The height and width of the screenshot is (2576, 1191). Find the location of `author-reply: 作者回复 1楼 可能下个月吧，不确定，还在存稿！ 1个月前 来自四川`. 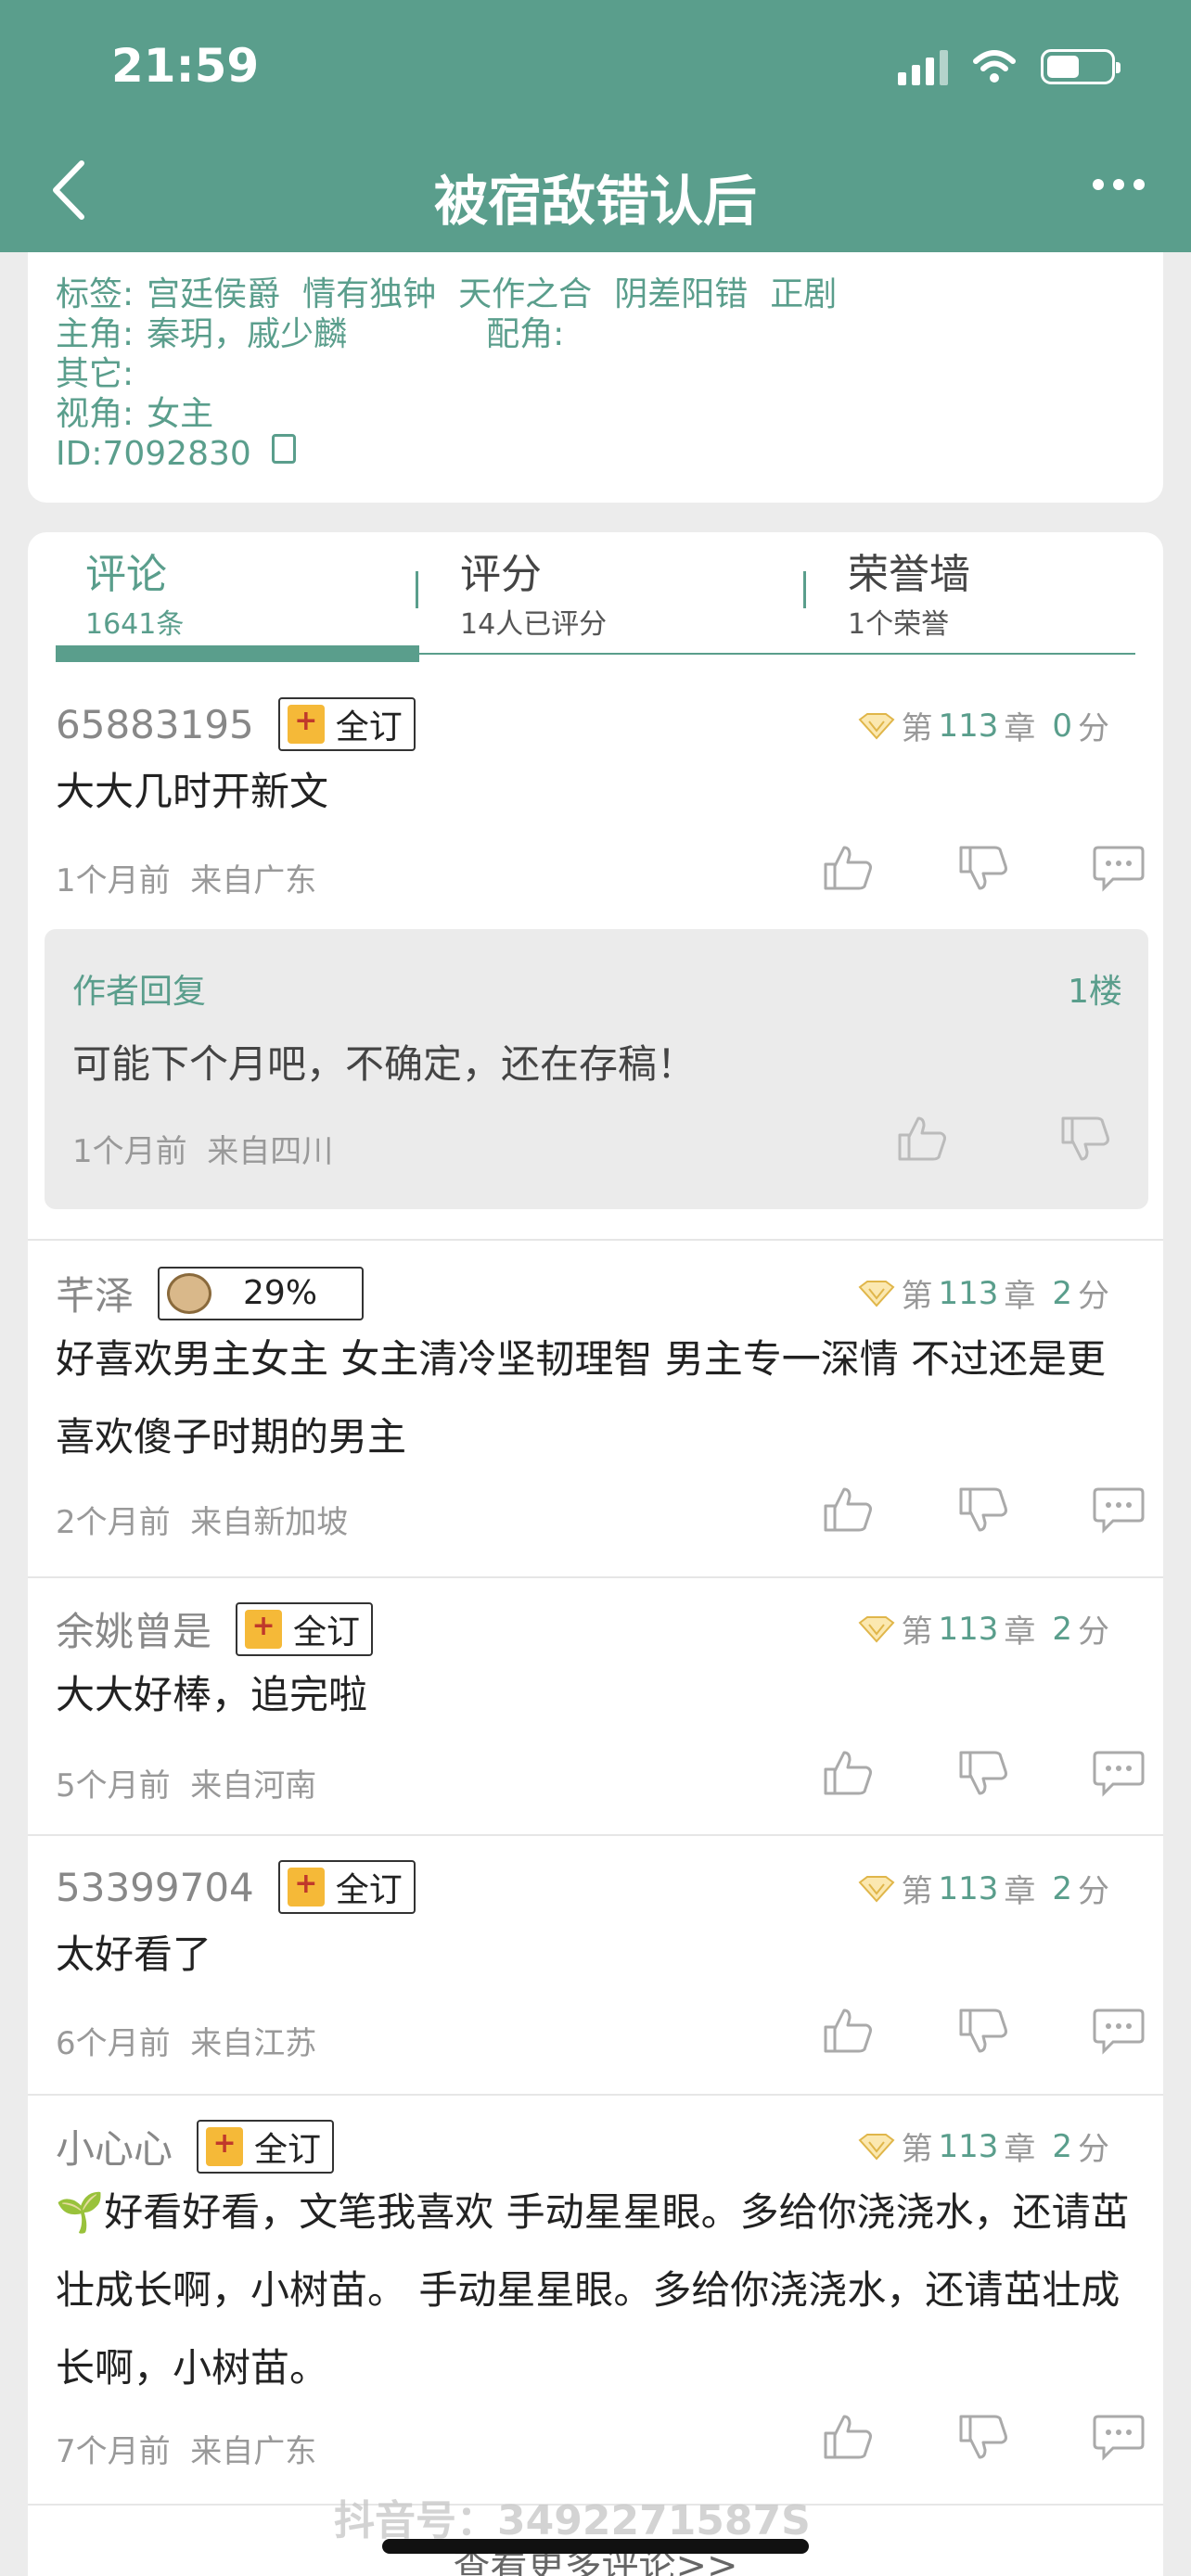

author-reply: 作者回复 1楼 可能下个月吧，不确定，还在存稿！ 1个月前 来自四川 is located at coordinates (597, 1069).